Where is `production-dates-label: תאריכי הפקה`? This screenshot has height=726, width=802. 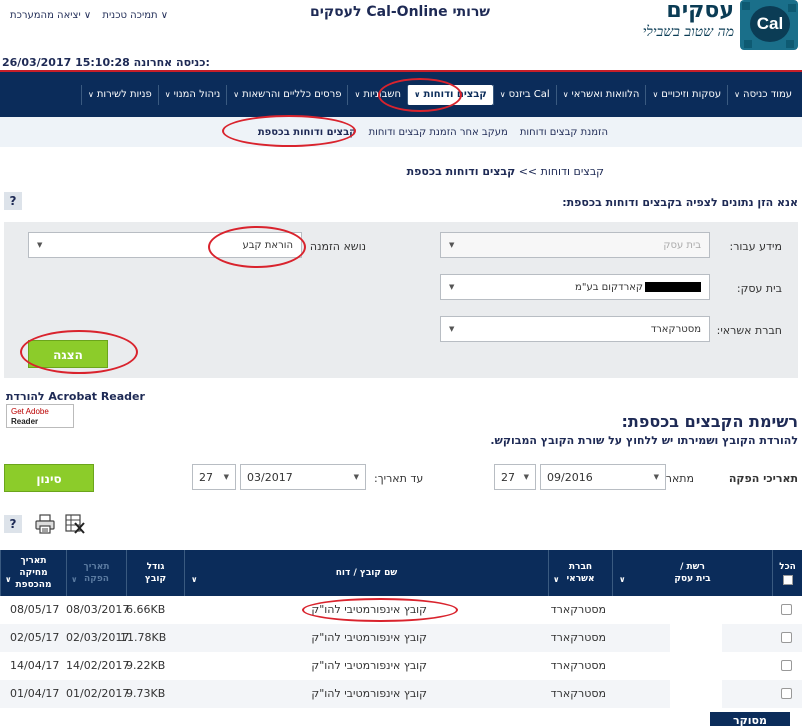 production-dates-label: תאריכי הפקה is located at coordinates (763, 478).